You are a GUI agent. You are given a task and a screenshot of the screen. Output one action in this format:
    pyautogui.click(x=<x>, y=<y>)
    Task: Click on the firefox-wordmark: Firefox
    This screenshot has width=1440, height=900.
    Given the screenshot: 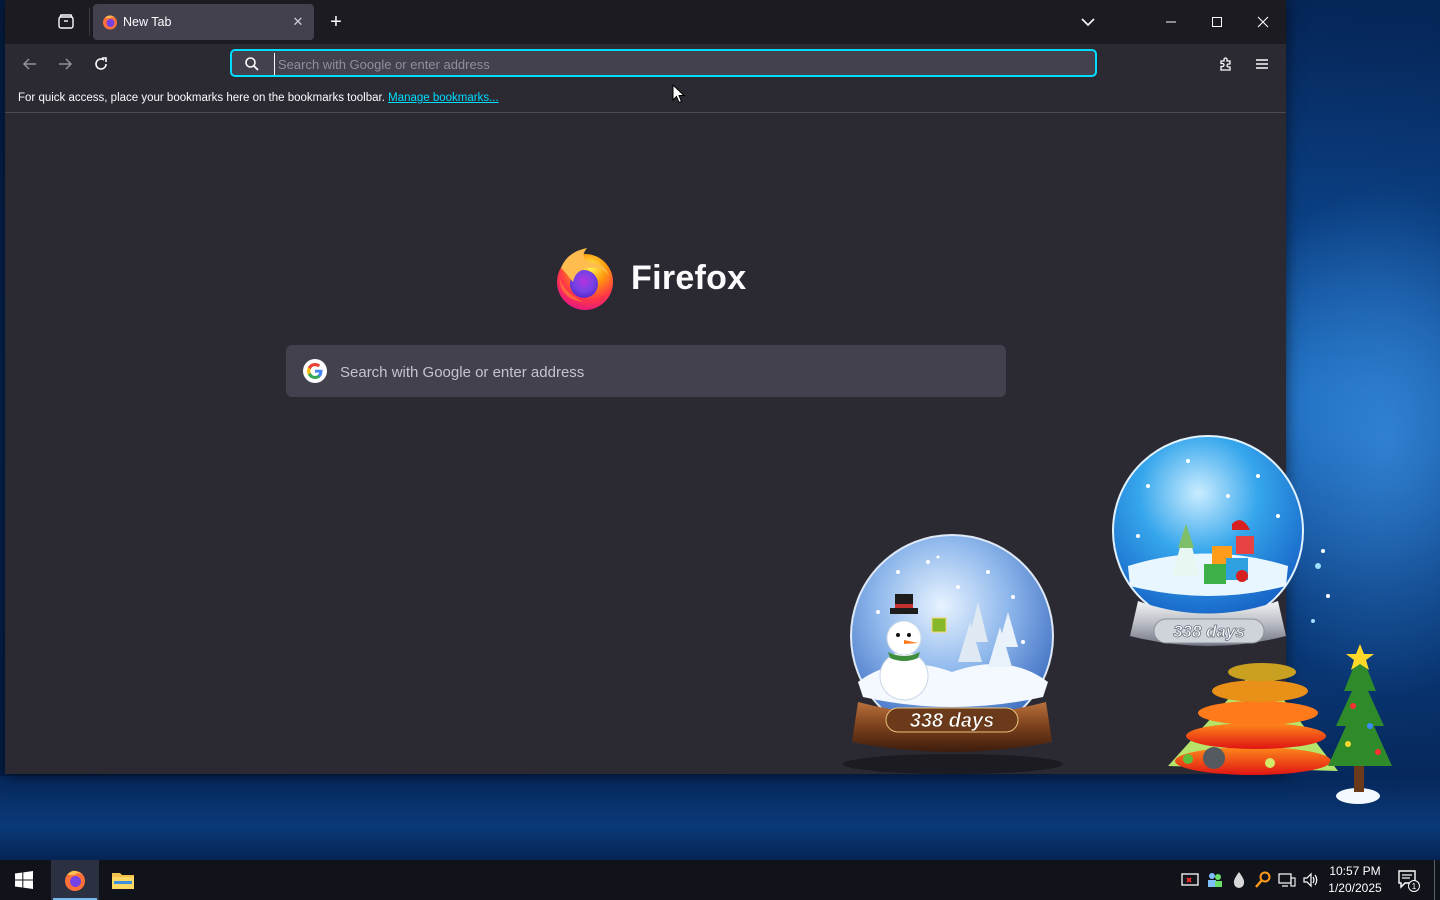 What is the action you would take?
    pyautogui.click(x=689, y=278)
    